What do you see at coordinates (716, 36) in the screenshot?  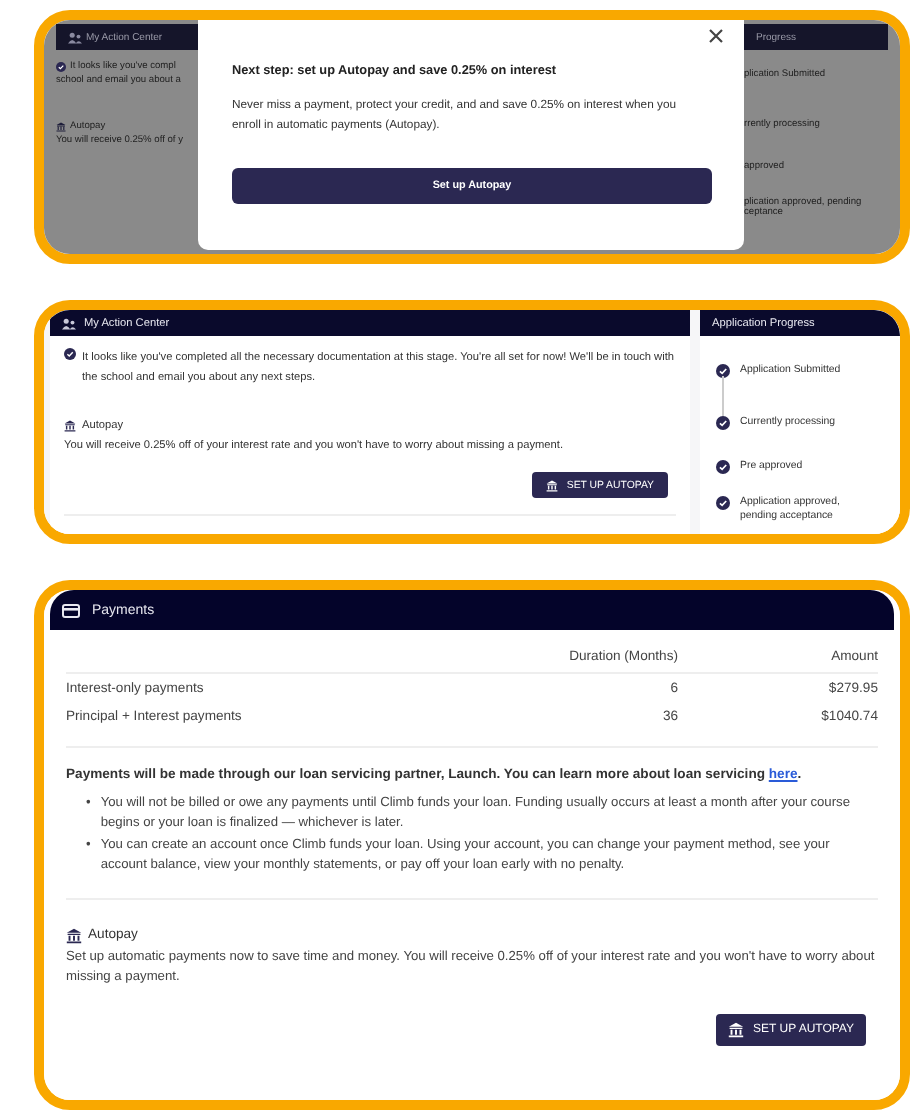 I see `close-icon` at bounding box center [716, 36].